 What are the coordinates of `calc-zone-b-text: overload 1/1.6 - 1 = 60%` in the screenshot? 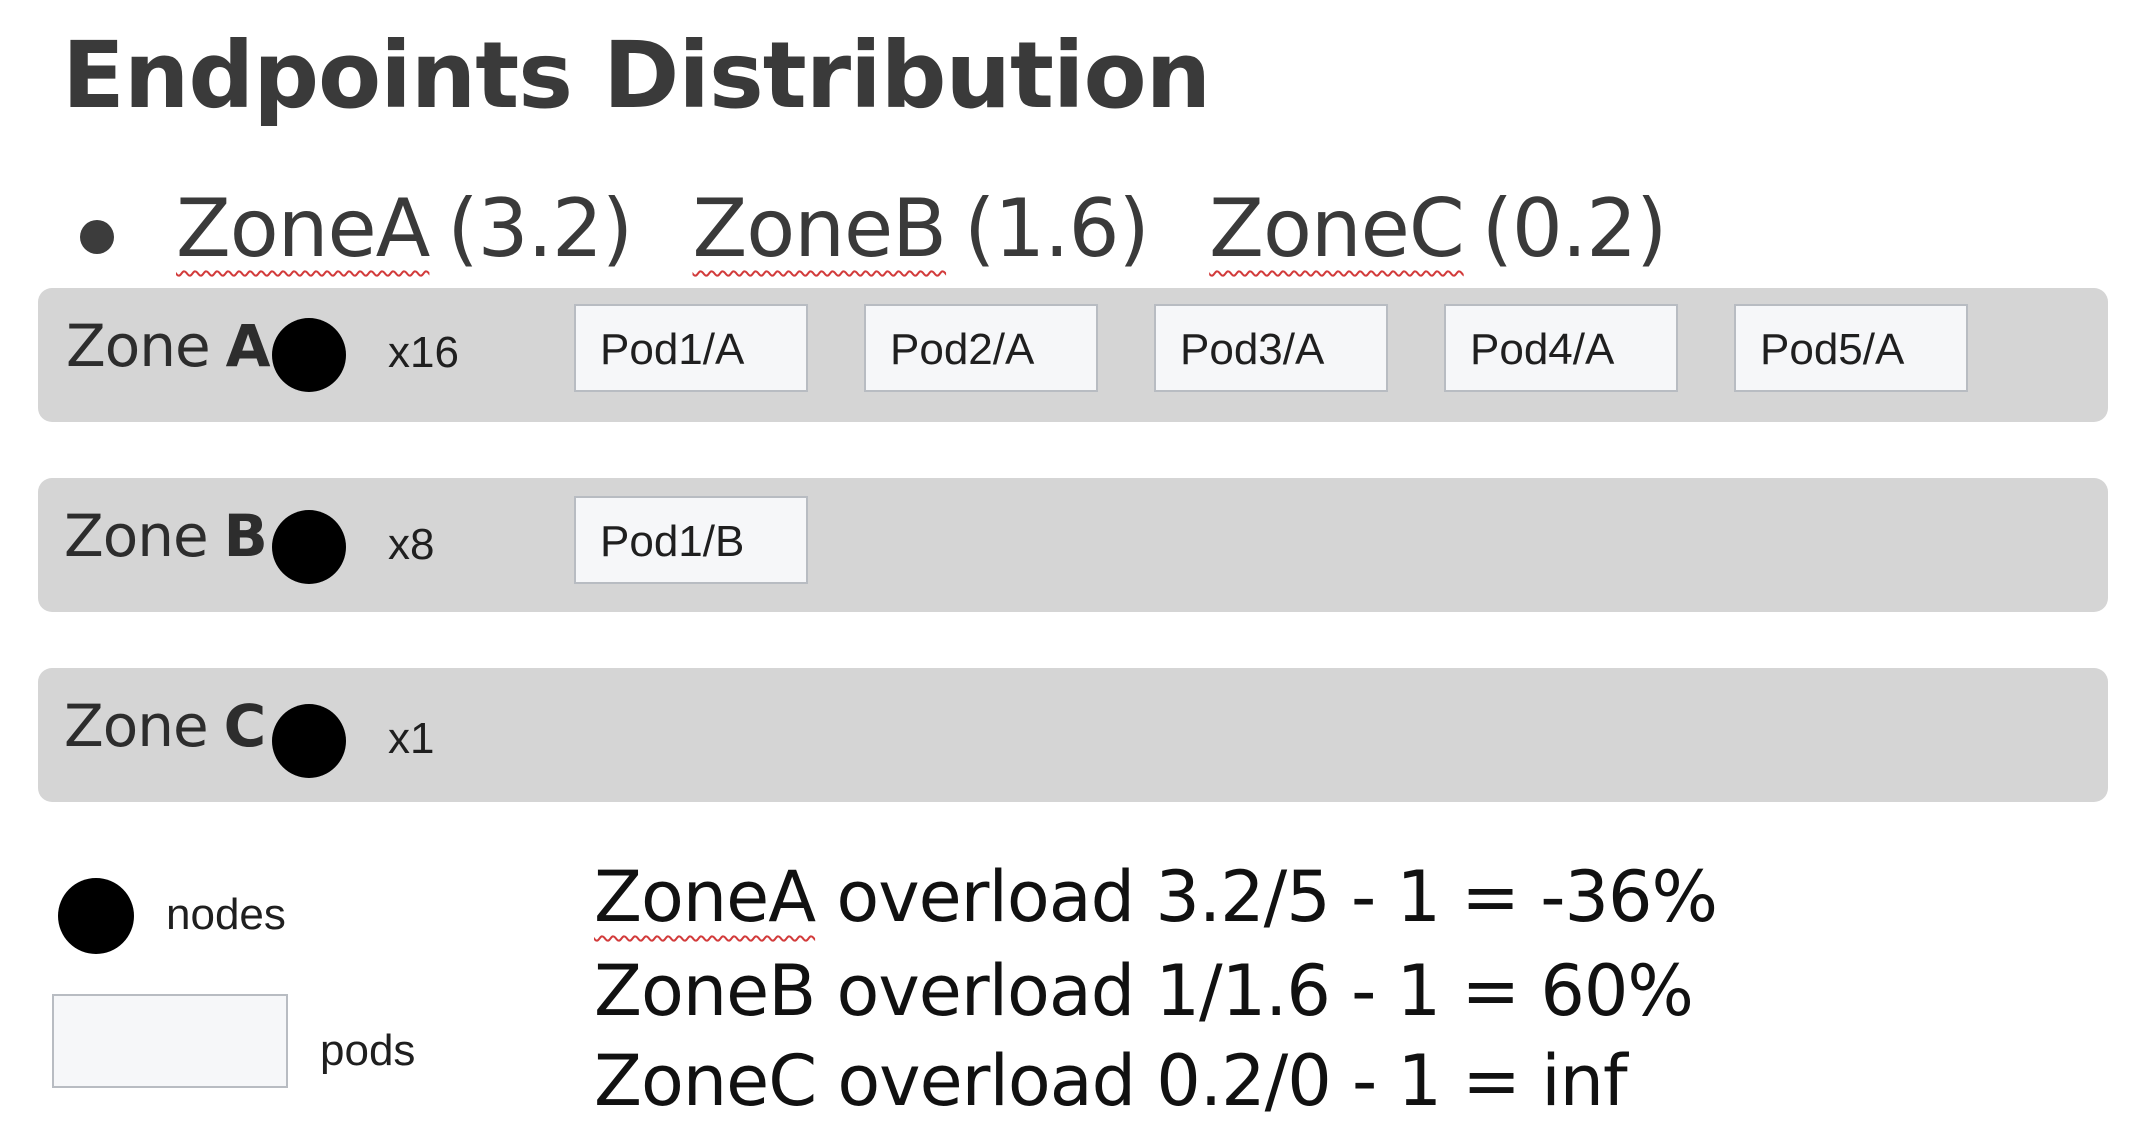 It's located at (1254, 991).